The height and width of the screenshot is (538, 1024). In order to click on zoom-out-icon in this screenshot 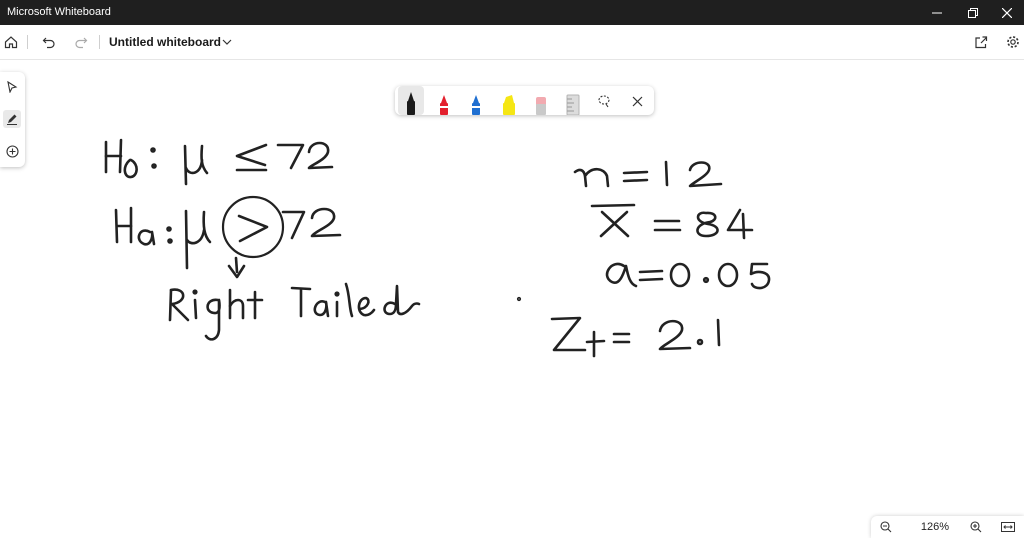, I will do `click(886, 527)`.